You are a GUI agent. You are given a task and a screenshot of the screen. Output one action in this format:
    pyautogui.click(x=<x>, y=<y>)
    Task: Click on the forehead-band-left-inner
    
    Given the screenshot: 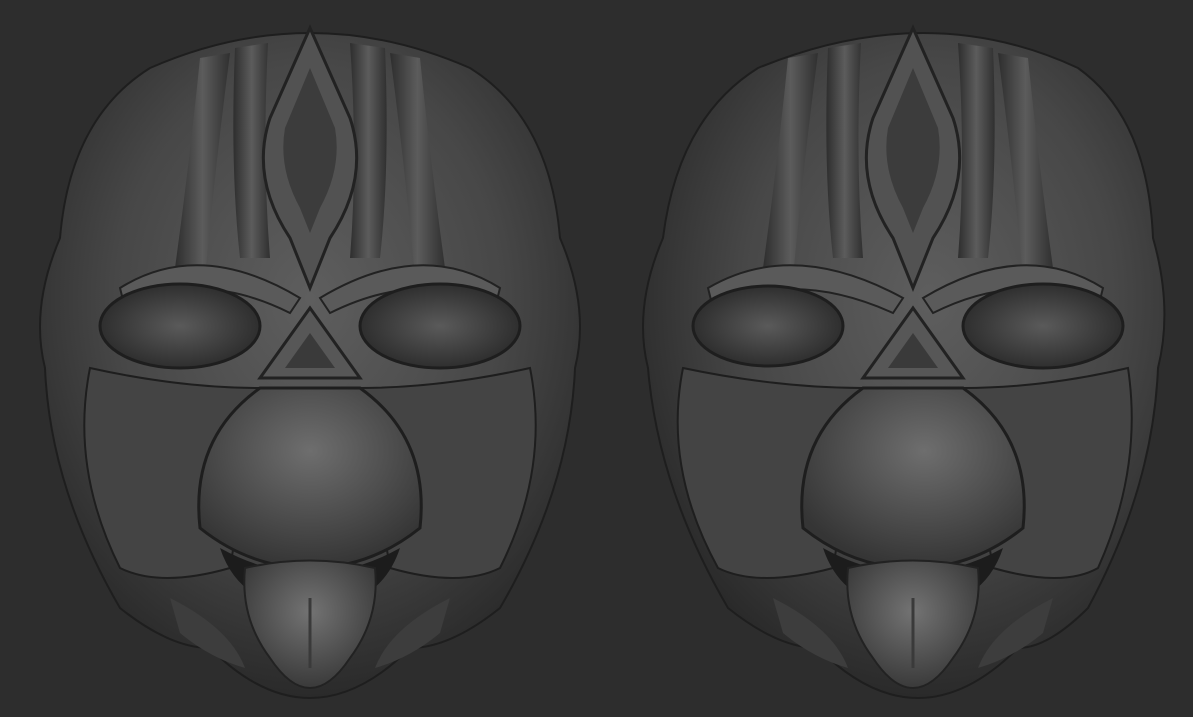 What is the action you would take?
    pyautogui.click(x=844, y=150)
    